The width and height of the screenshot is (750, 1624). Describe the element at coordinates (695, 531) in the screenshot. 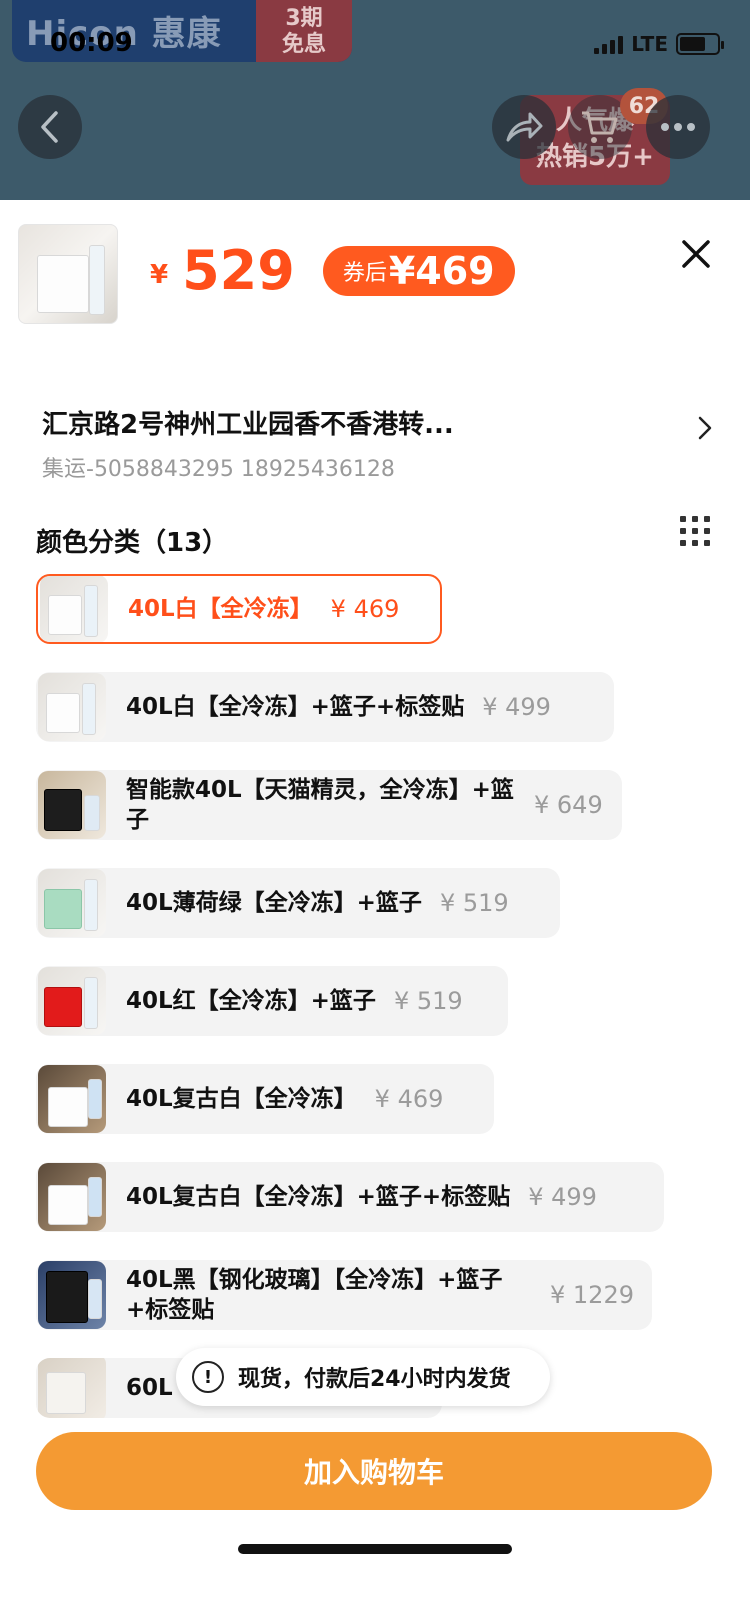

I see `grid-view-icon` at that location.